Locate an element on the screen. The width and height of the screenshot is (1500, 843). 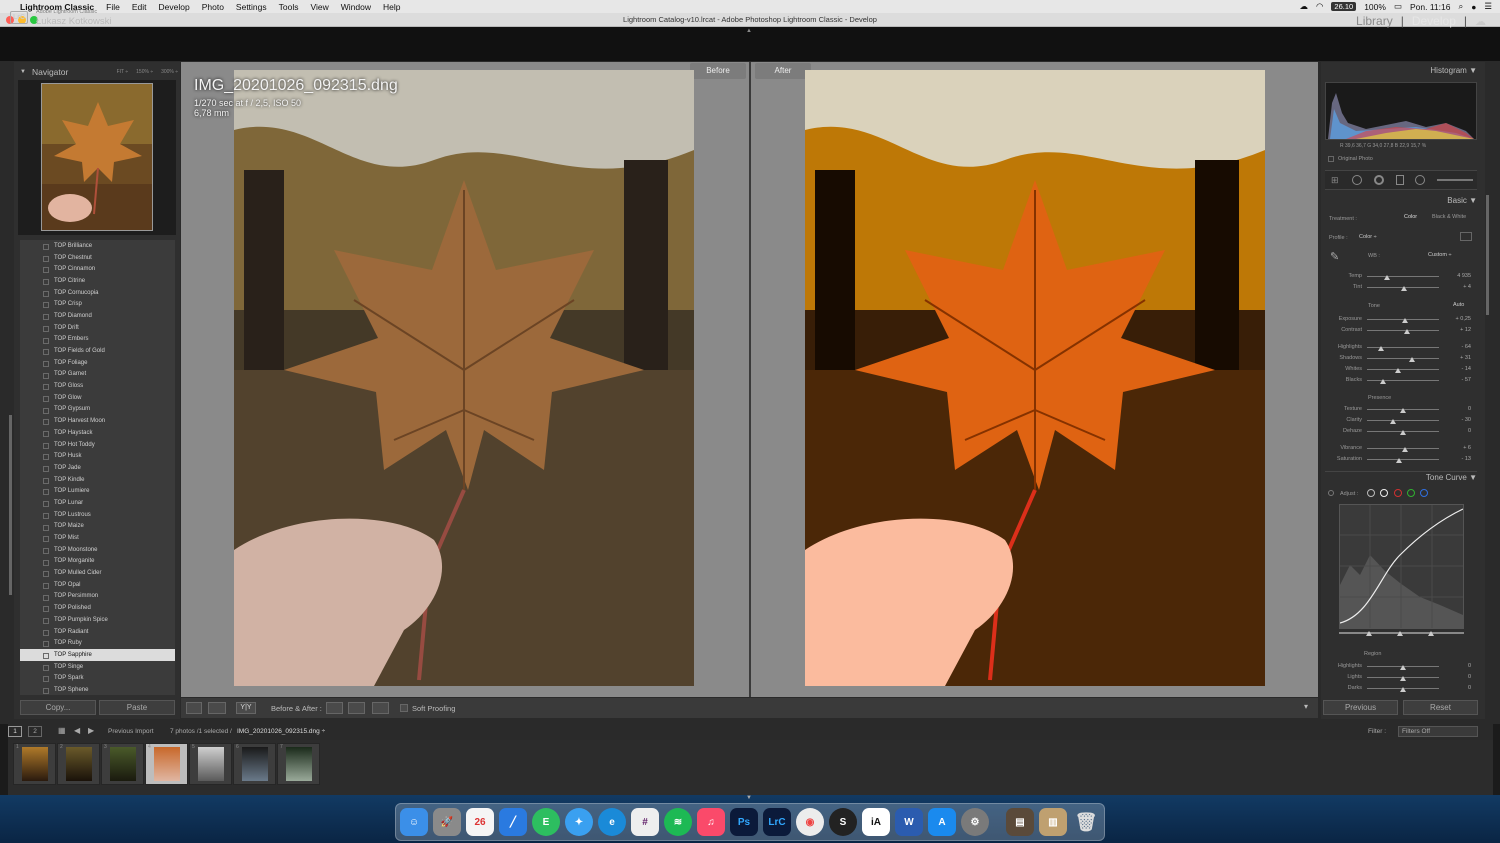
slider-value-blacks: - 57 is located at coordinates (1456, 380).